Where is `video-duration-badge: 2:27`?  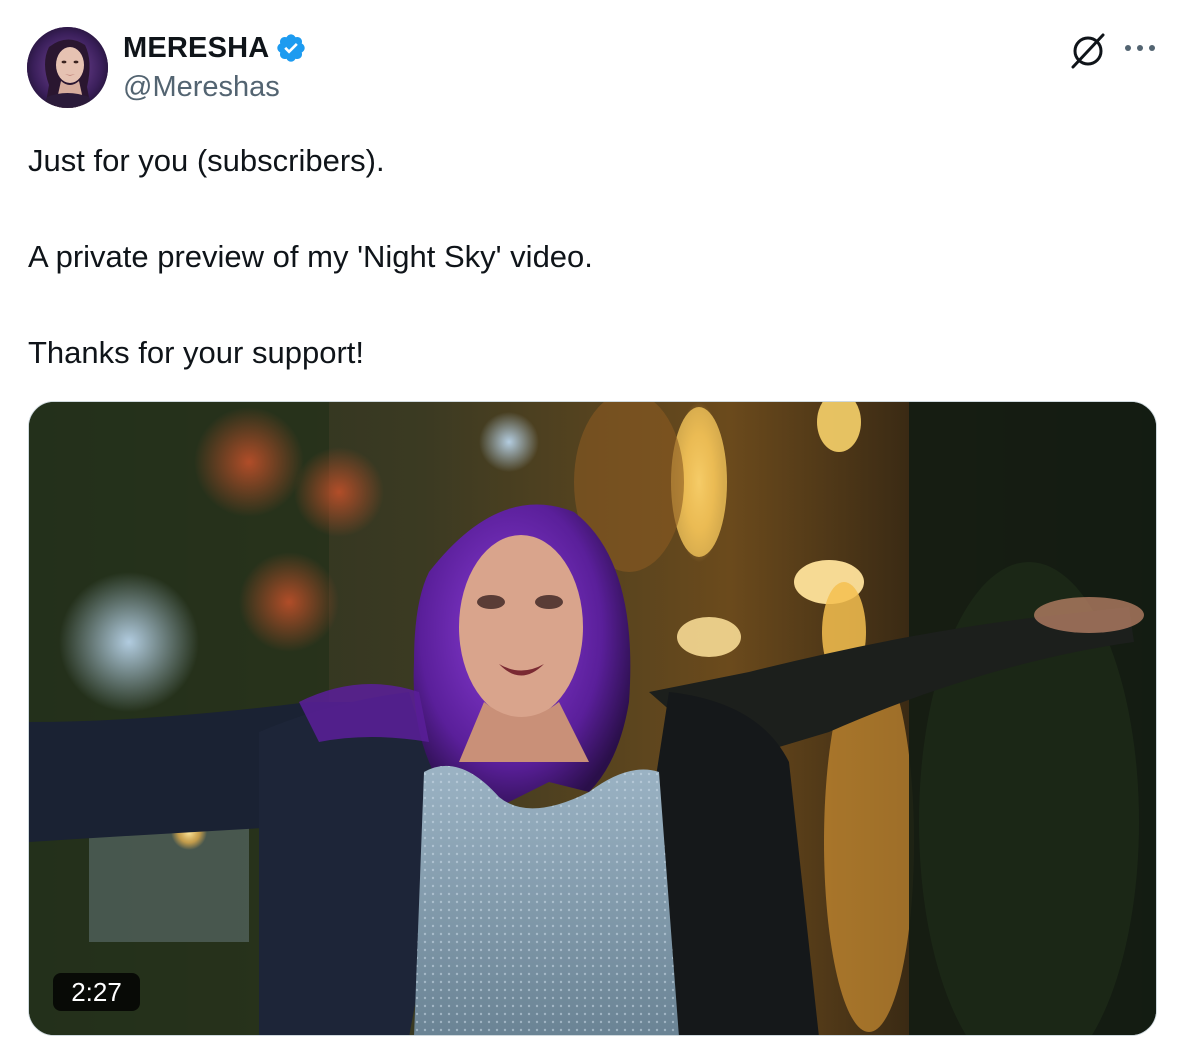
video-duration-badge: 2:27 is located at coordinates (96, 992).